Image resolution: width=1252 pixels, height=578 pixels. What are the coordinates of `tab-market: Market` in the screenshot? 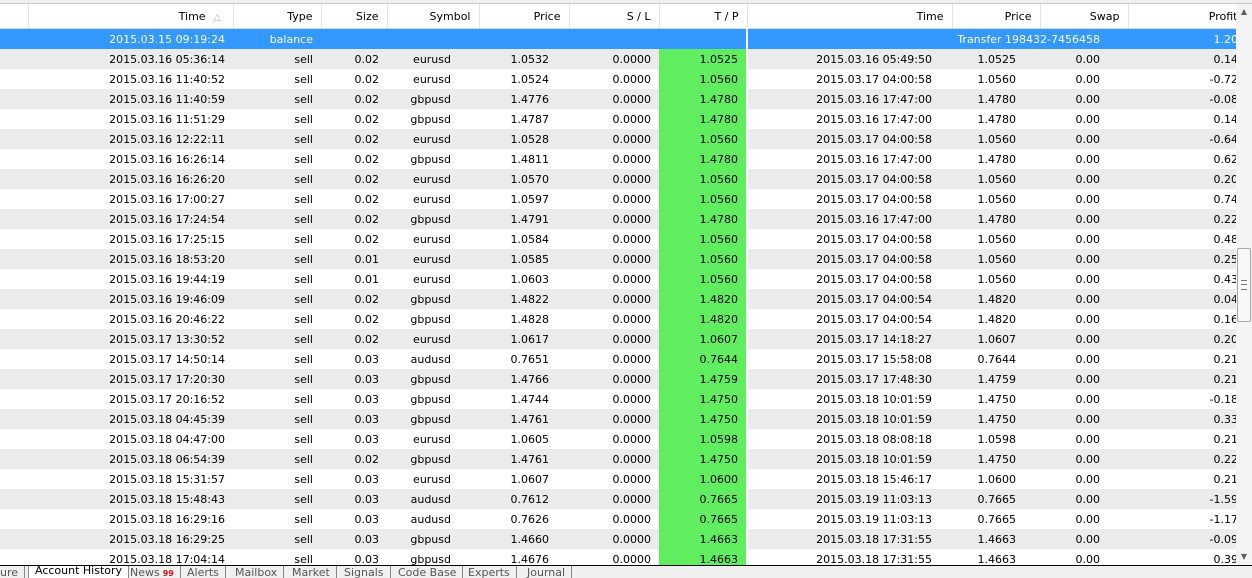 It's located at (311, 572).